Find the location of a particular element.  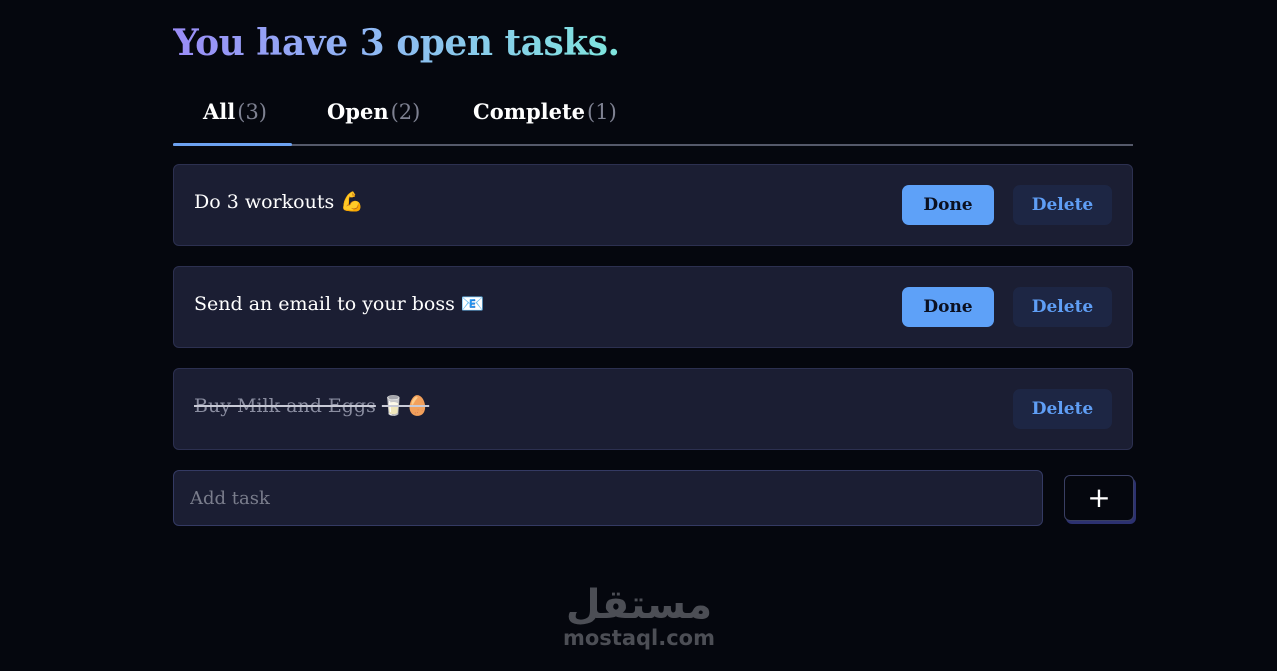

task-text: Buy Milk and Eggs 🥛🥚 is located at coordinates (311, 405).